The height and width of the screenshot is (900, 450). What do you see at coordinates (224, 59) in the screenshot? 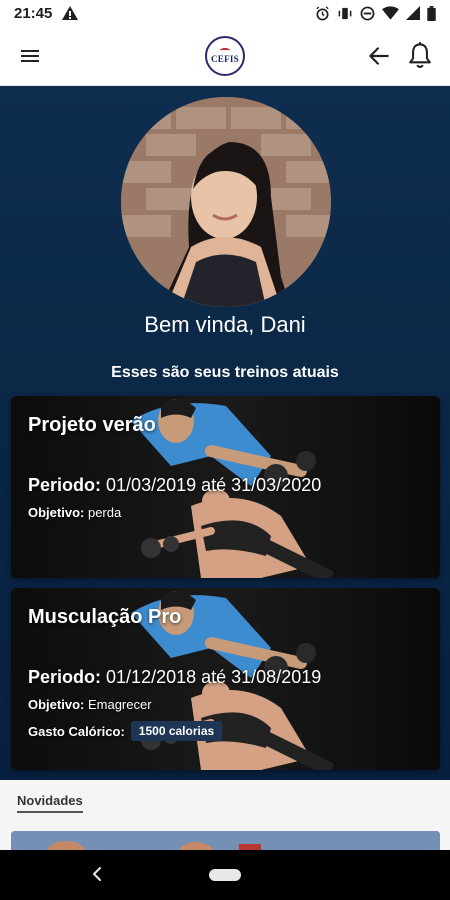
I see `logo-text: CEFIS` at bounding box center [224, 59].